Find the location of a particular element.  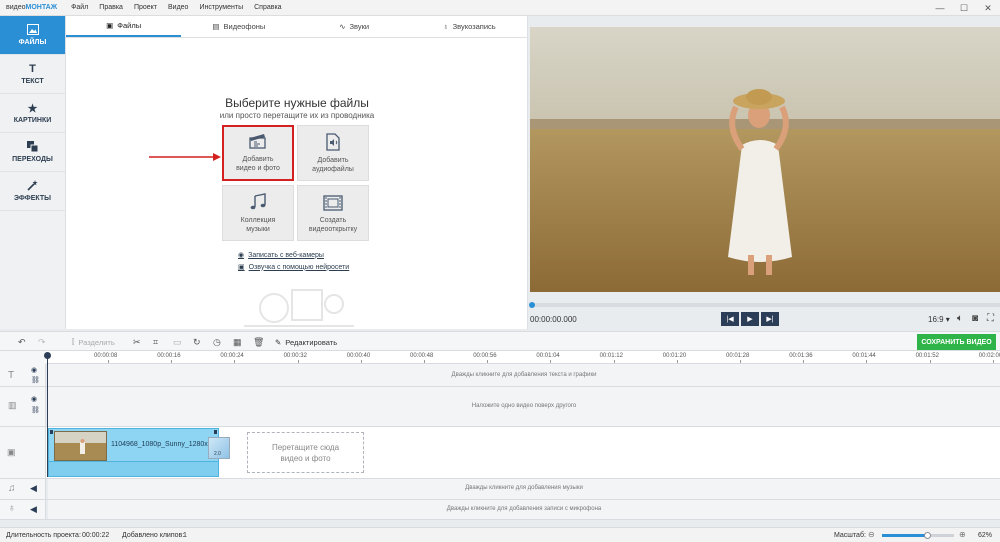

seek-bar is located at coordinates (765, 305).